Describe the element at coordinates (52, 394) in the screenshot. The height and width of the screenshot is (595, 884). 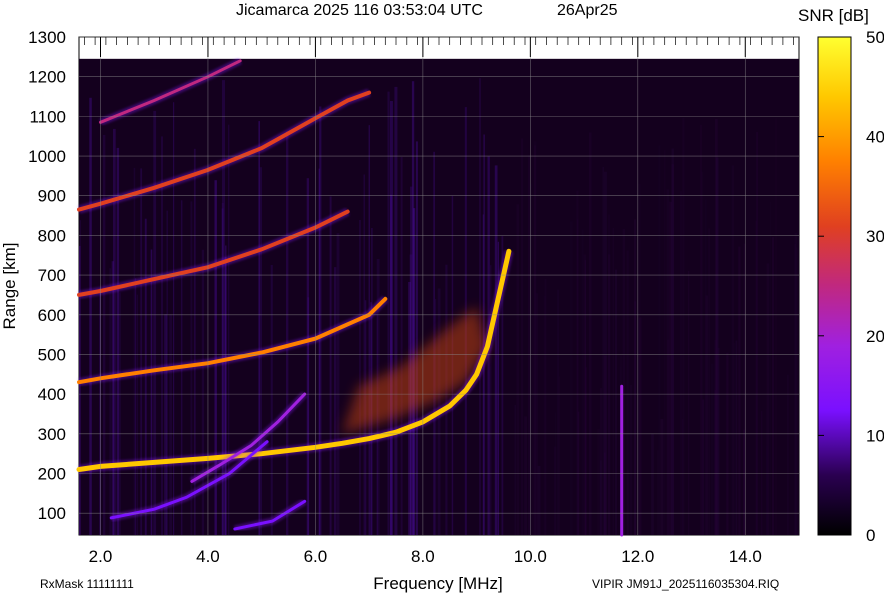
I see `y-tick-label: 400` at that location.